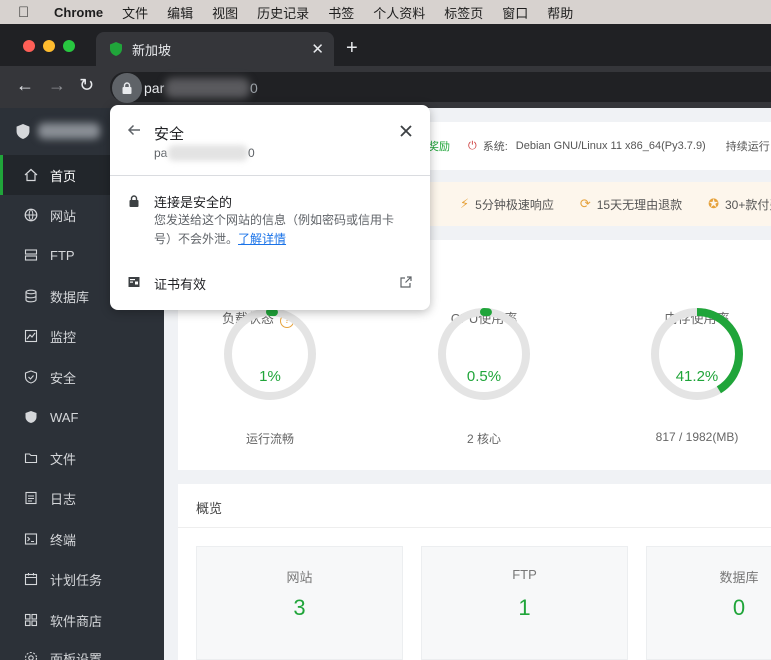  What do you see at coordinates (483, 439) in the screenshot?
I see `cpu-sub: 2 核心` at bounding box center [483, 439].